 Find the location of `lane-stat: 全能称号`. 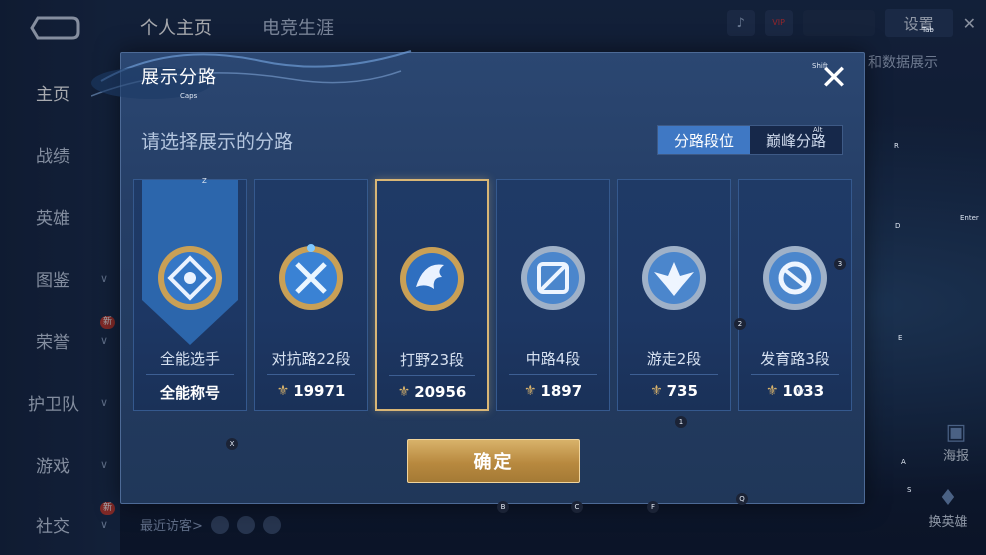

lane-stat: 全能称号 is located at coordinates (190, 392).